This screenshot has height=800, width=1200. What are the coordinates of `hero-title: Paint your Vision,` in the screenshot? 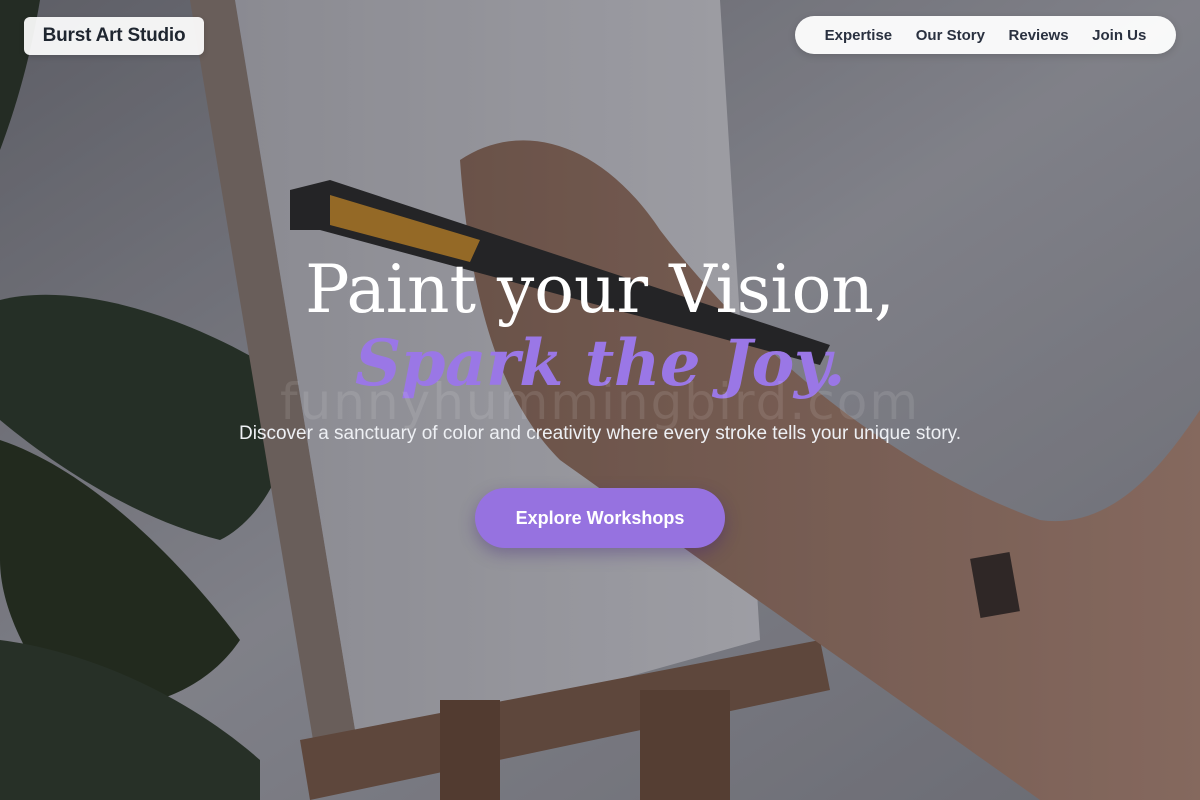 It's located at (600, 289).